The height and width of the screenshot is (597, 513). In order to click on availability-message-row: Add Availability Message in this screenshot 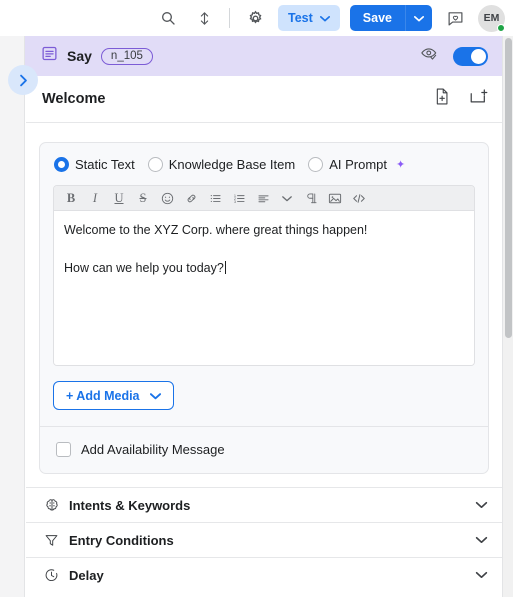, I will do `click(264, 450)`.